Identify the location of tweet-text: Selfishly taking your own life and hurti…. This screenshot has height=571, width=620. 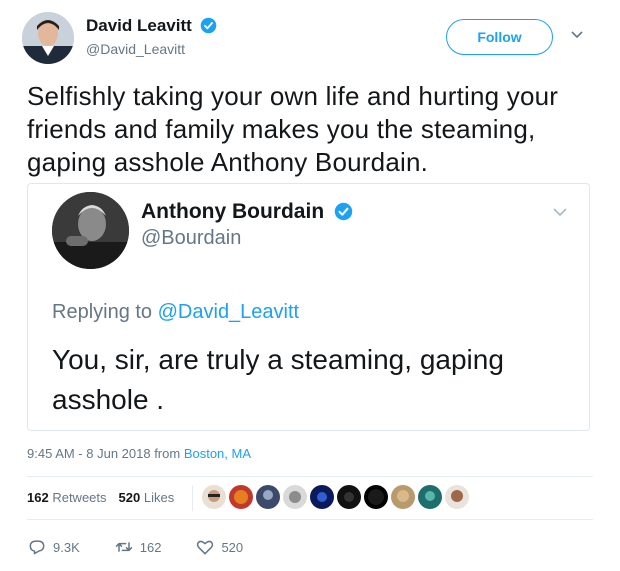
(293, 129).